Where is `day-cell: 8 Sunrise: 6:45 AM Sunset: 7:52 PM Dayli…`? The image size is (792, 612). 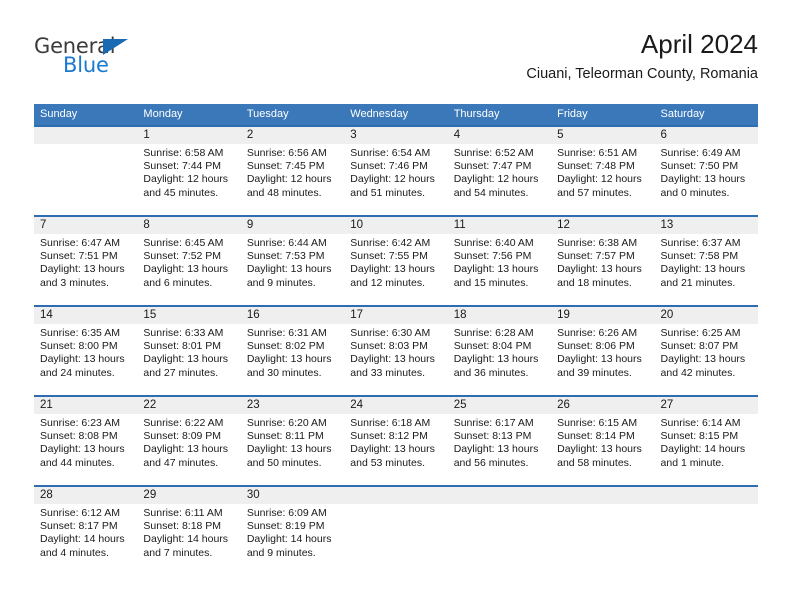 day-cell: 8 Sunrise: 6:45 AM Sunset: 7:52 PM Dayli… is located at coordinates (189, 261).